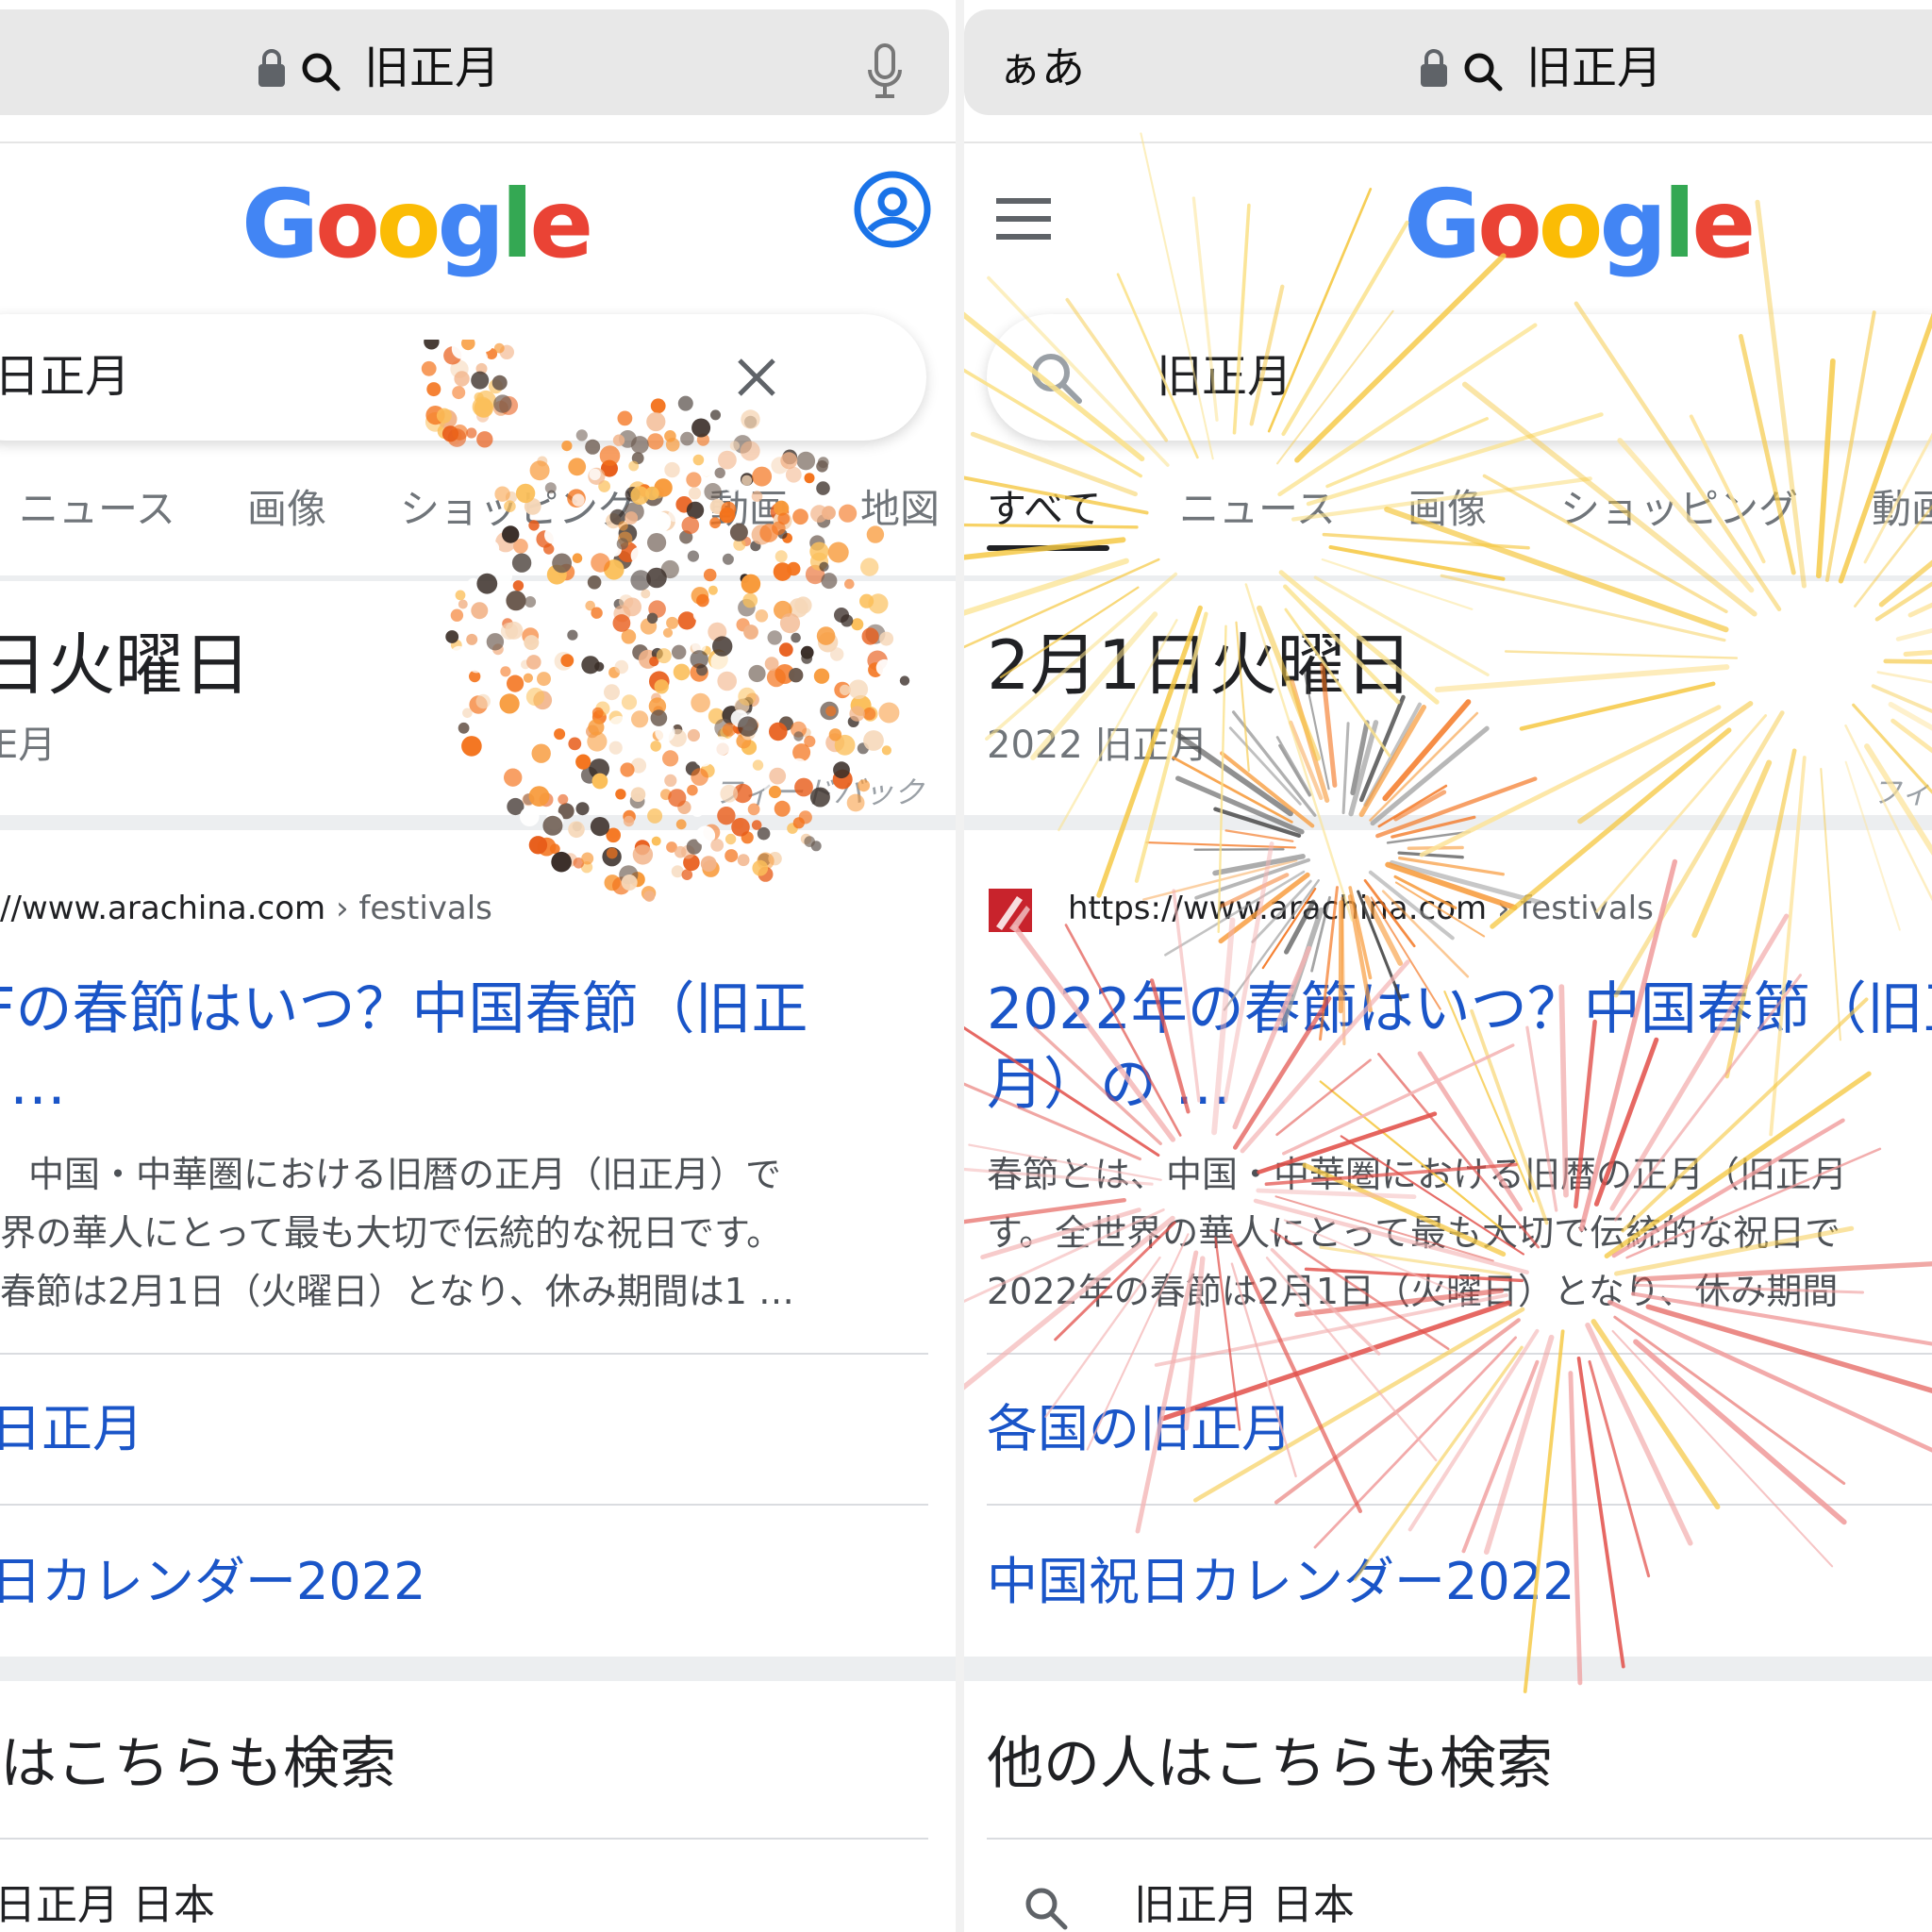 This screenshot has width=1932, height=1932. I want to click on search-icon, so click(1057, 379).